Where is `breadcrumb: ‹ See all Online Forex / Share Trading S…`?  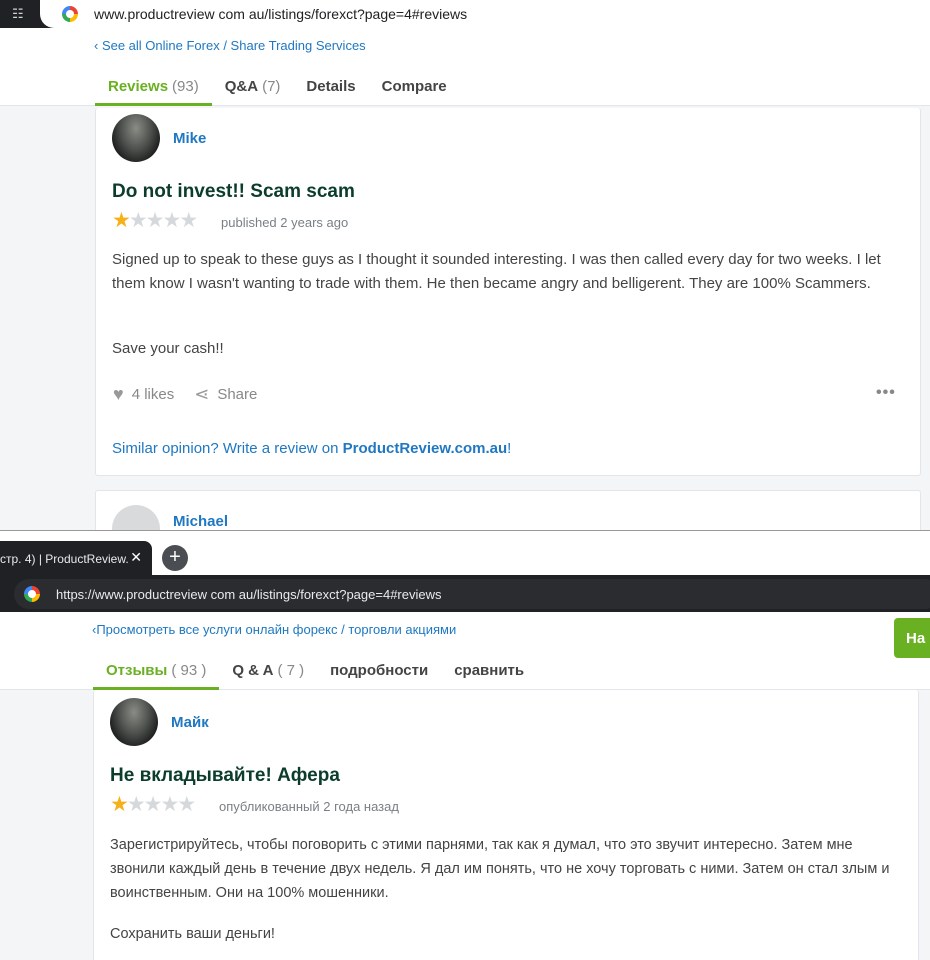
breadcrumb: ‹ See all Online Forex / Share Trading S… is located at coordinates (183, 45).